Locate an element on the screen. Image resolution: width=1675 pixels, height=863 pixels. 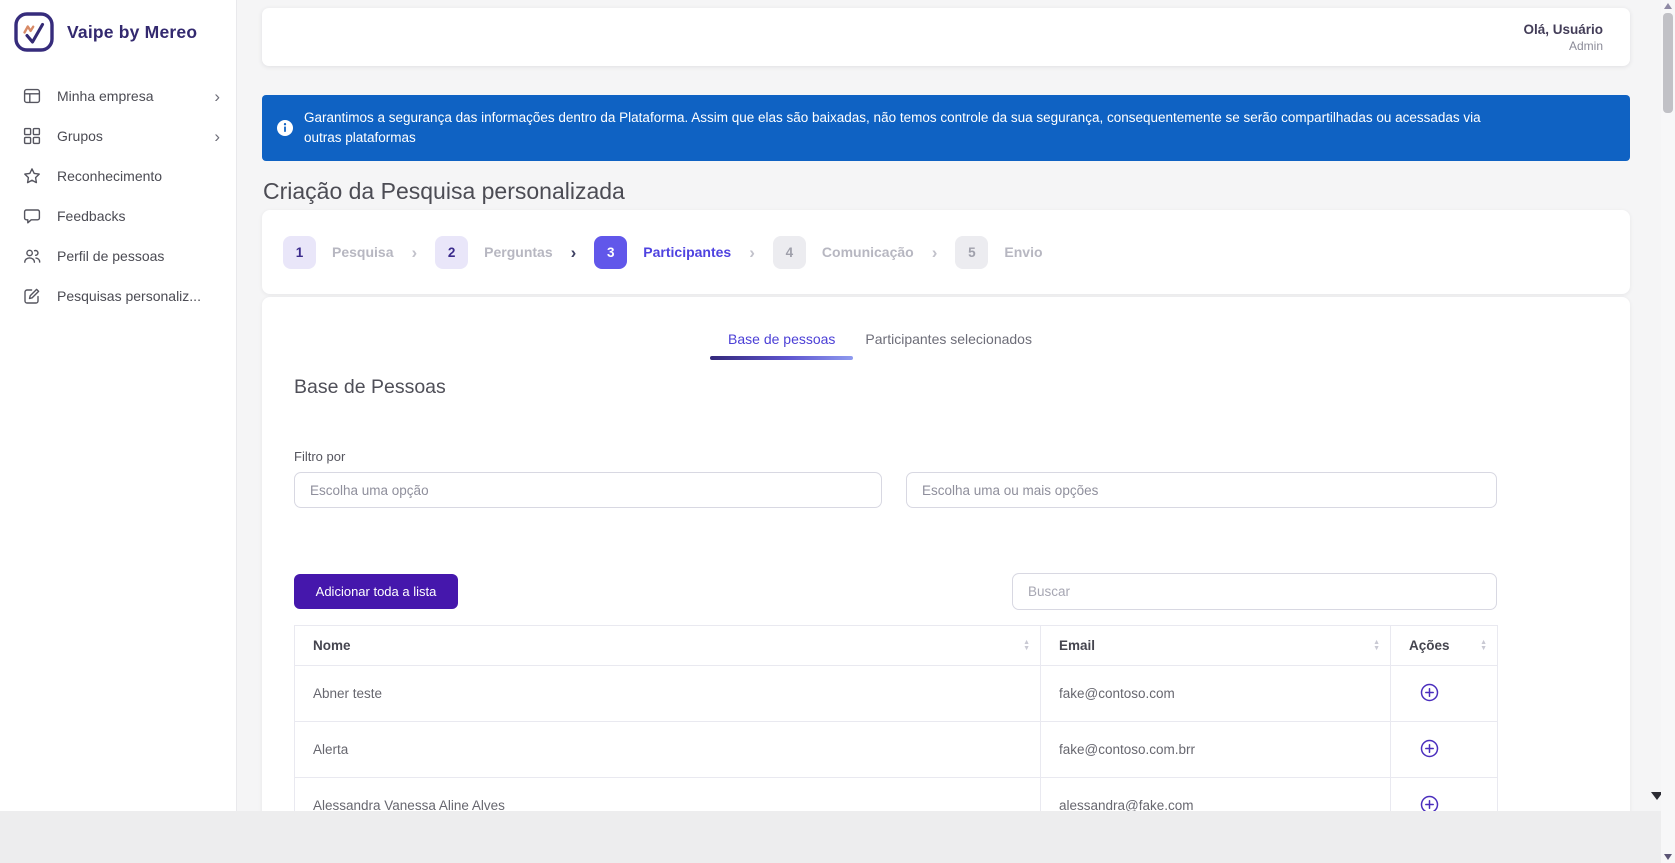
sidebar-item-feedbacks: Feedbacks is located at coordinates (118, 216).